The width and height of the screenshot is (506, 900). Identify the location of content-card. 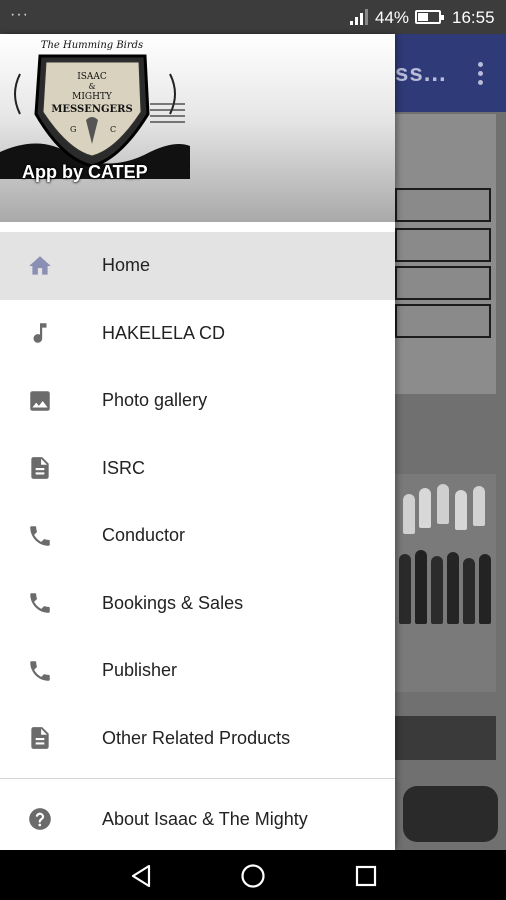
(445, 254).